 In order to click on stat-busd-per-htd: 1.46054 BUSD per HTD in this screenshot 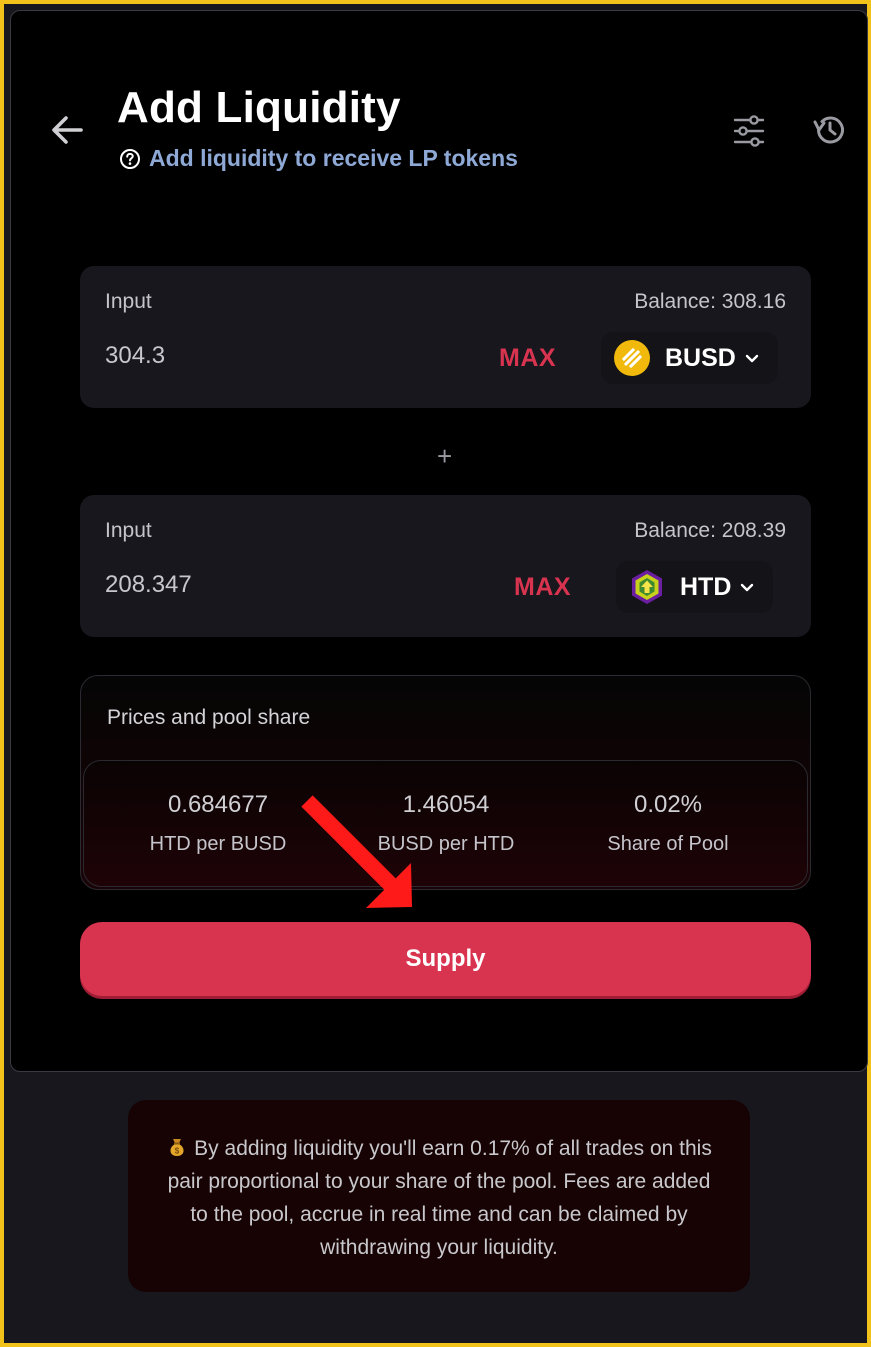, I will do `click(446, 823)`.